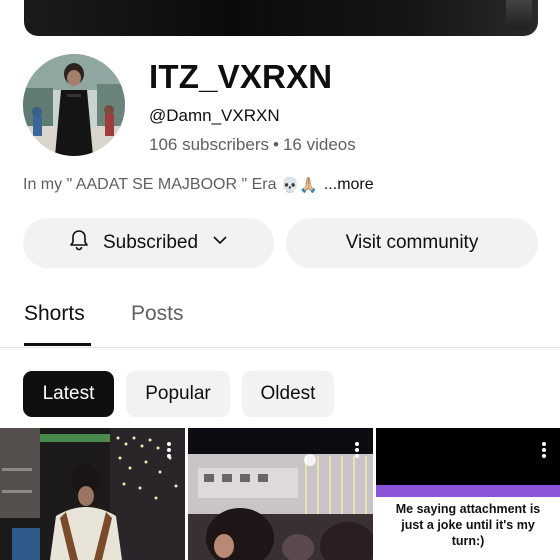 The image size is (560, 560). I want to click on channel-name: ITZ_VXRXN, so click(241, 76).